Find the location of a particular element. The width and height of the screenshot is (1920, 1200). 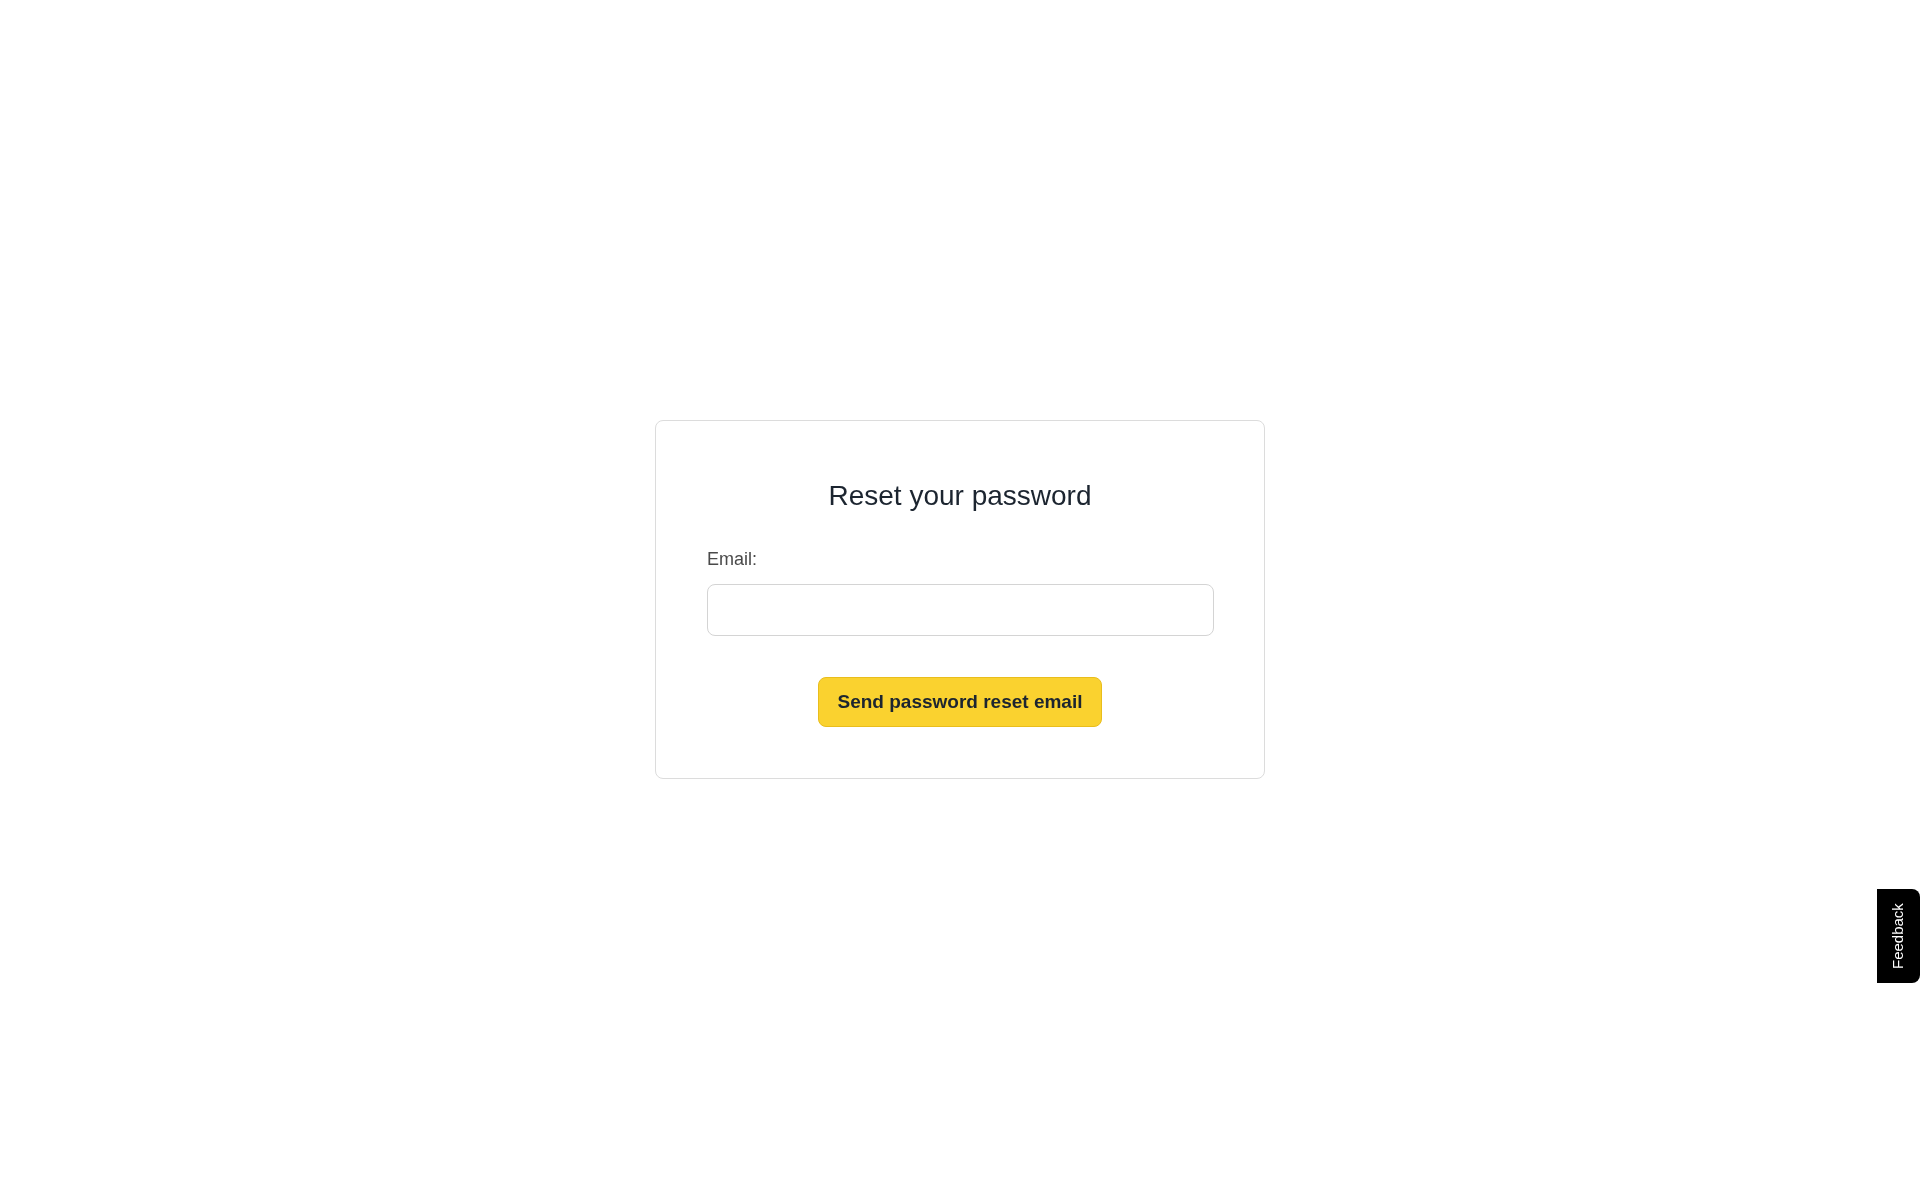

feedback-tab: Feedback is located at coordinates (1898, 936).